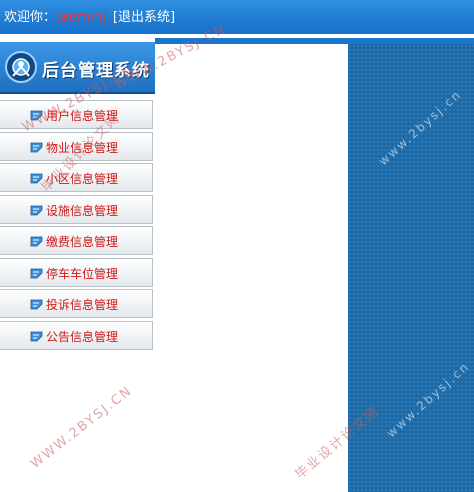  What do you see at coordinates (144, 17) in the screenshot?
I see `logout-link: [退出系统]` at bounding box center [144, 17].